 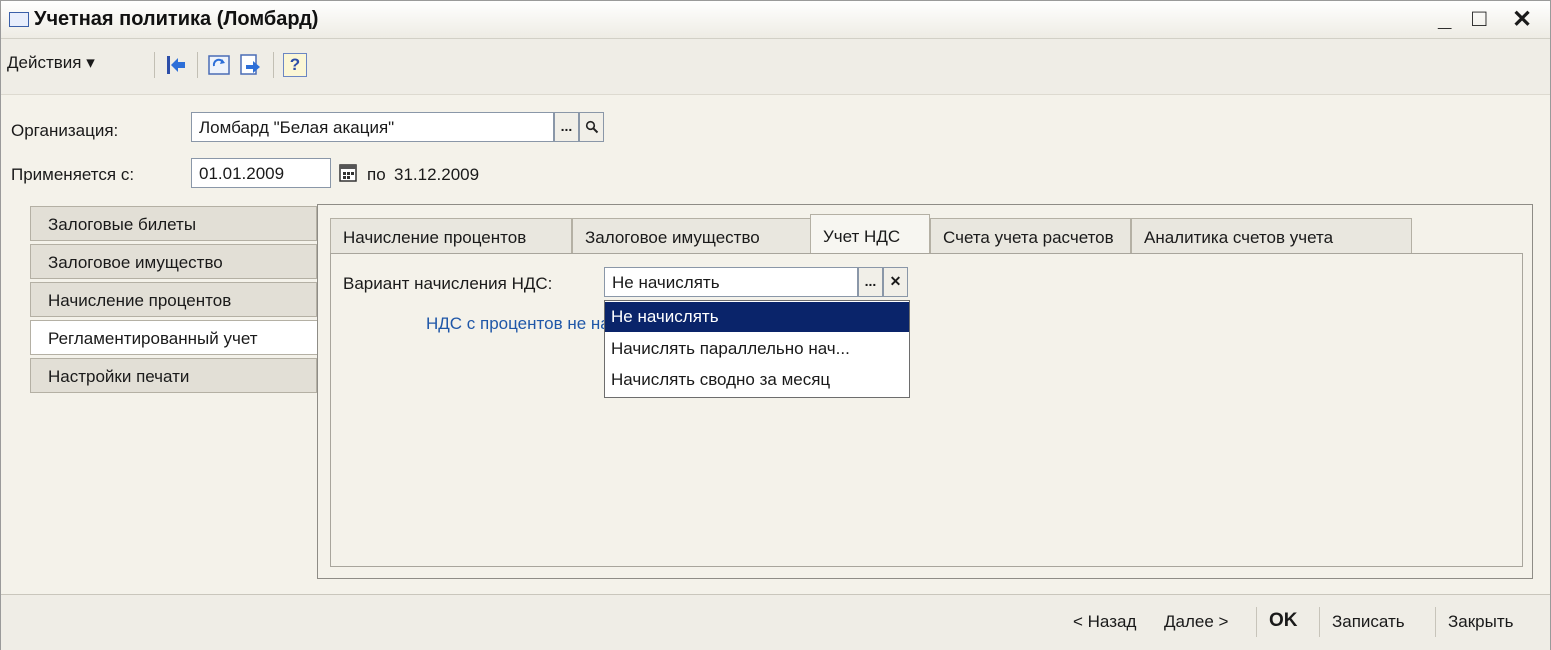 What do you see at coordinates (435, 237) in the screenshot?
I see `tab-label: Начисление процентов` at bounding box center [435, 237].